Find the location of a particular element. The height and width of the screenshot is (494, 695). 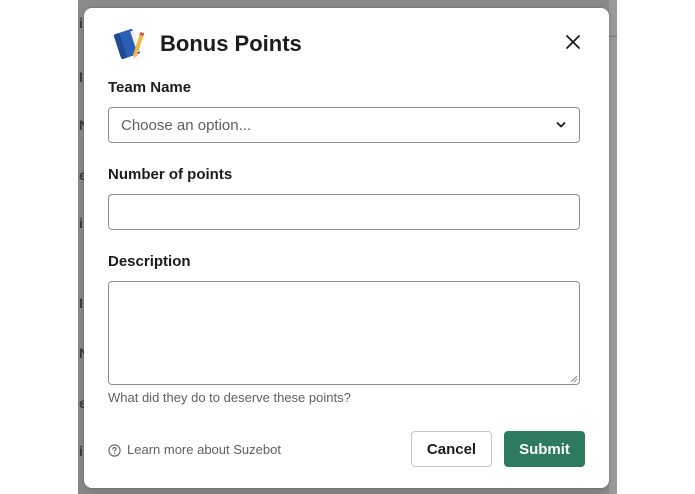

number-of-points-input is located at coordinates (344, 212).